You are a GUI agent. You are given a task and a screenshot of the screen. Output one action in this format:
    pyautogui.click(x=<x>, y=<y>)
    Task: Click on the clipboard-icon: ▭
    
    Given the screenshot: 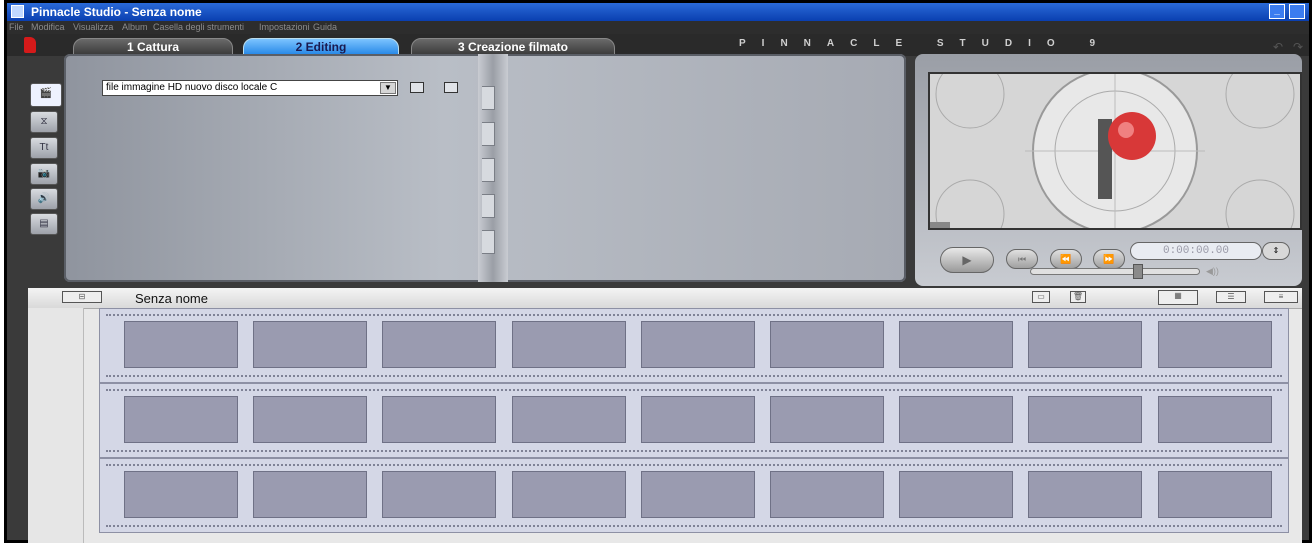 What is the action you would take?
    pyautogui.click(x=1041, y=297)
    